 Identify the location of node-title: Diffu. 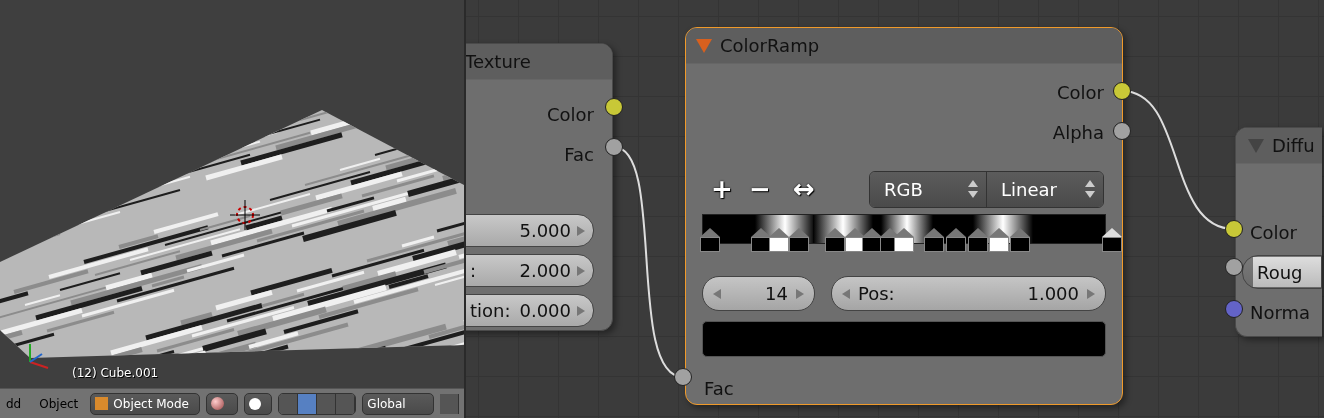
(1293, 145).